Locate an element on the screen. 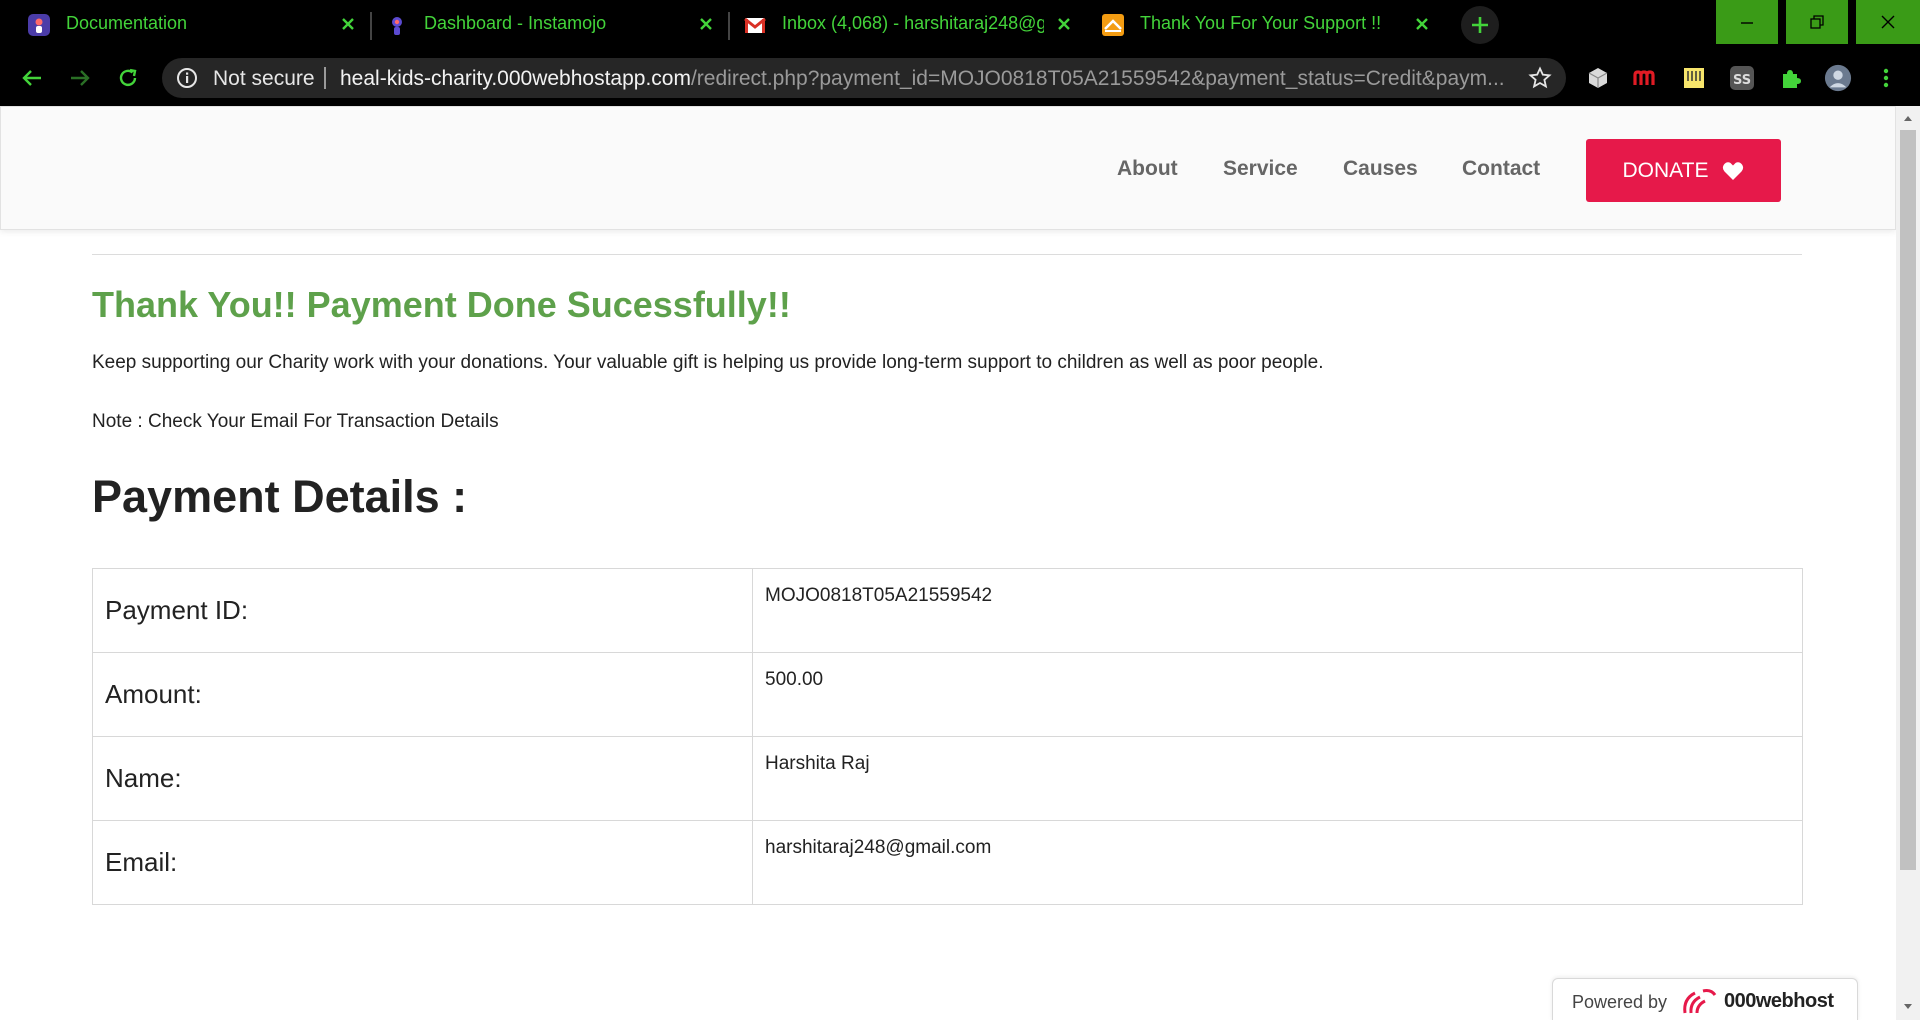 Image resolution: width=1920 pixels, height=1020 pixels. tab-close-icon is located at coordinates (1422, 24).